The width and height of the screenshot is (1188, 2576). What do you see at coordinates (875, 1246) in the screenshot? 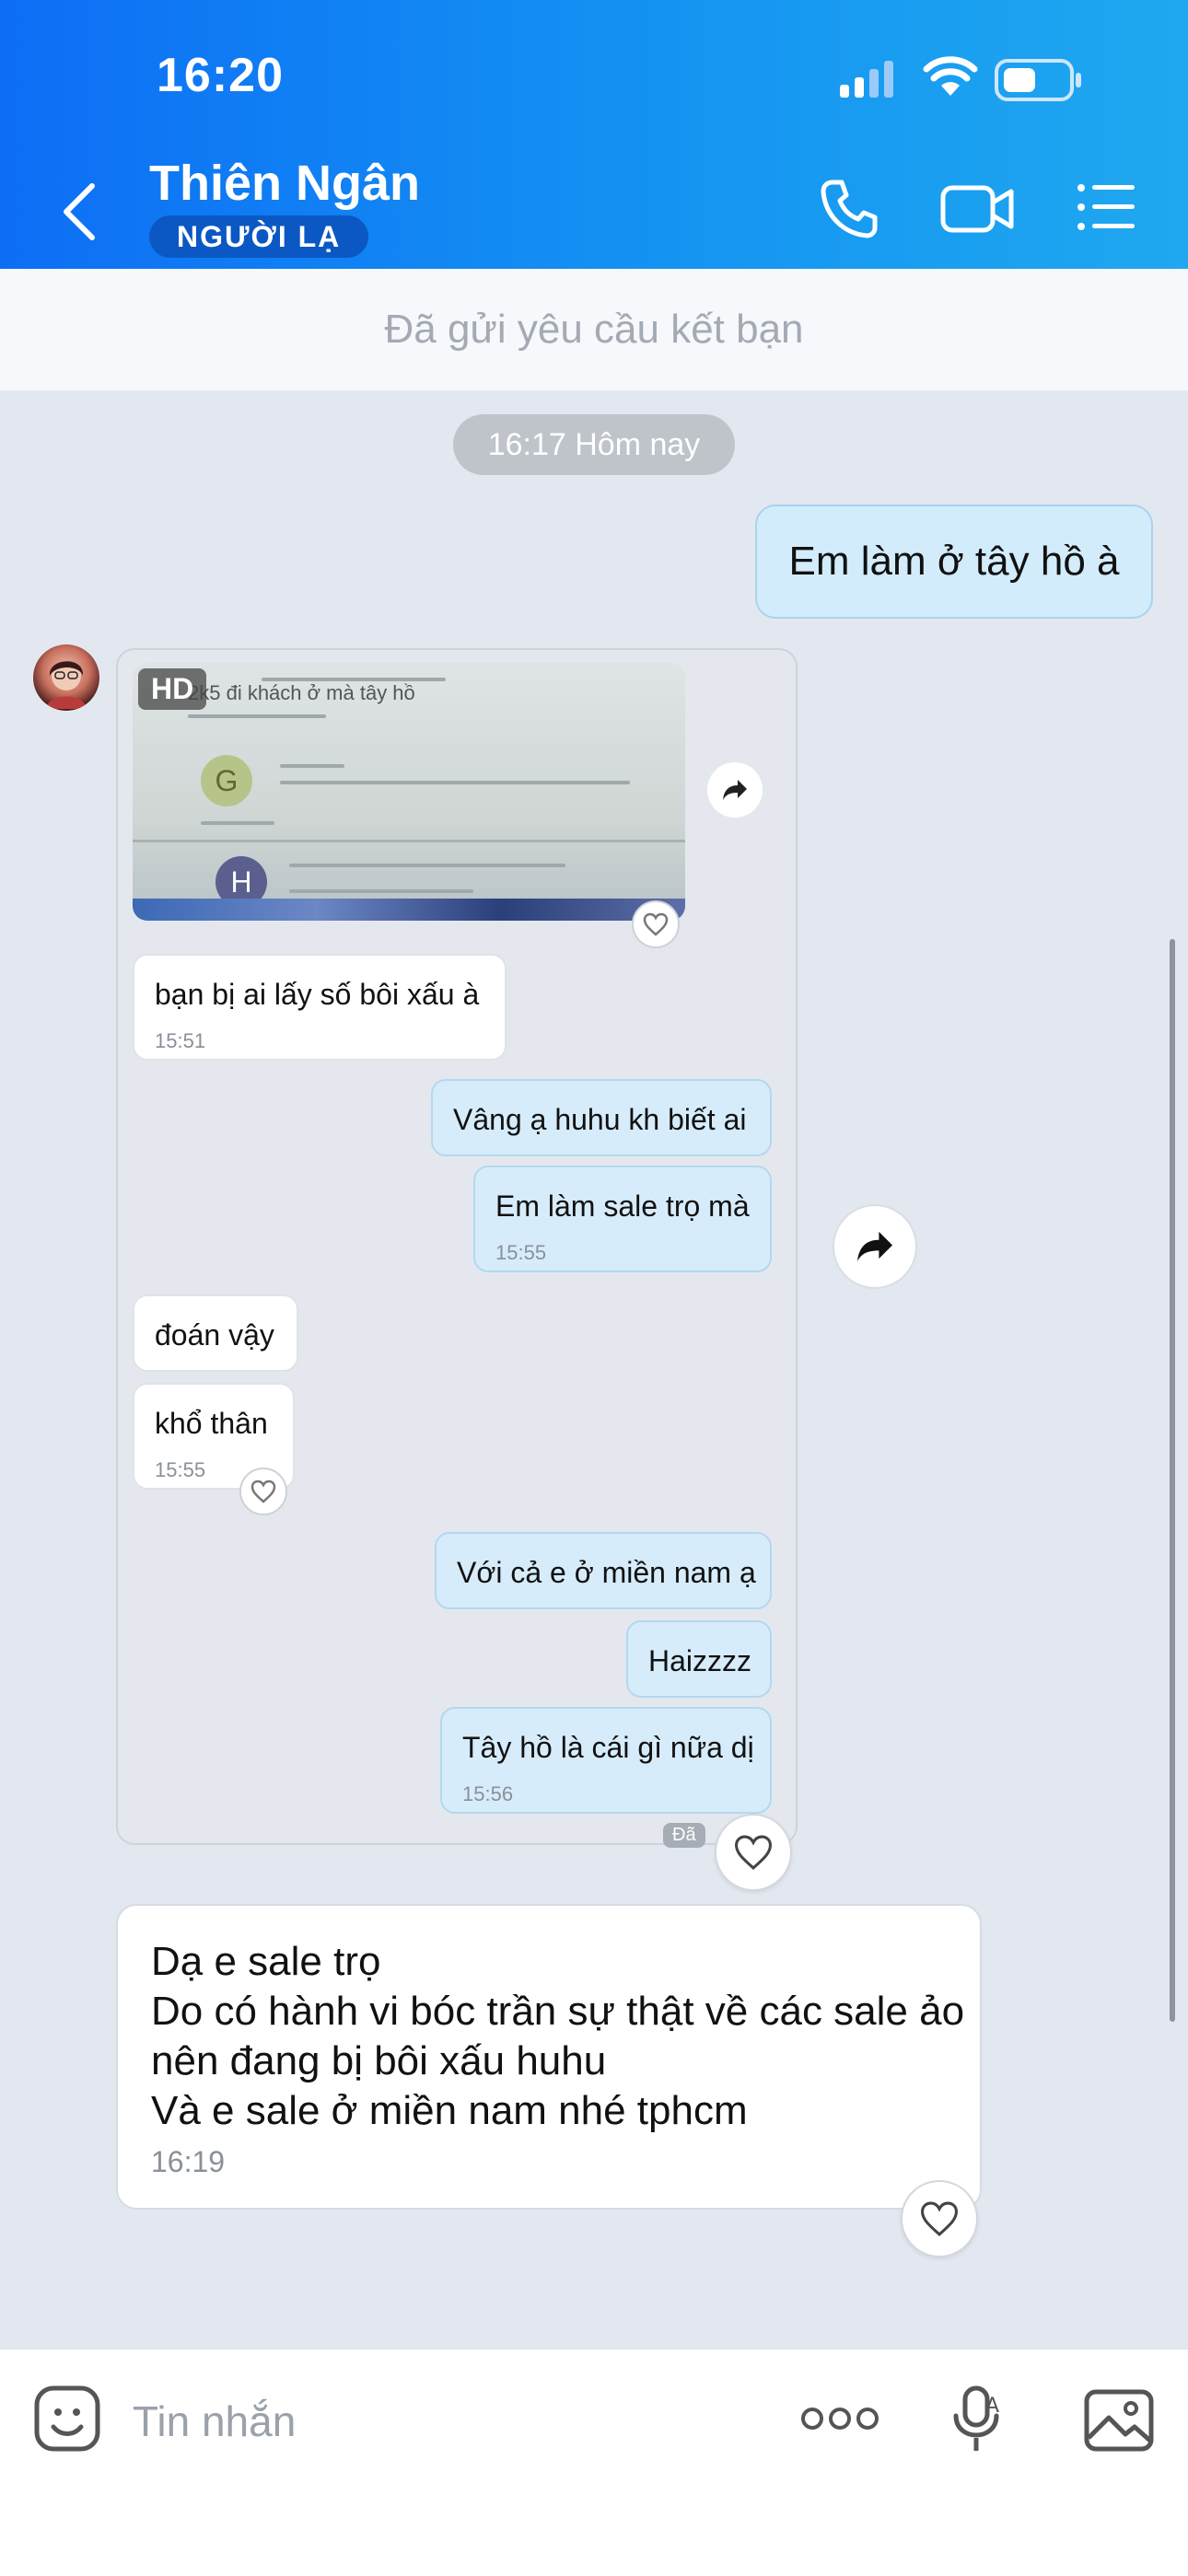
I see `forward-button` at bounding box center [875, 1246].